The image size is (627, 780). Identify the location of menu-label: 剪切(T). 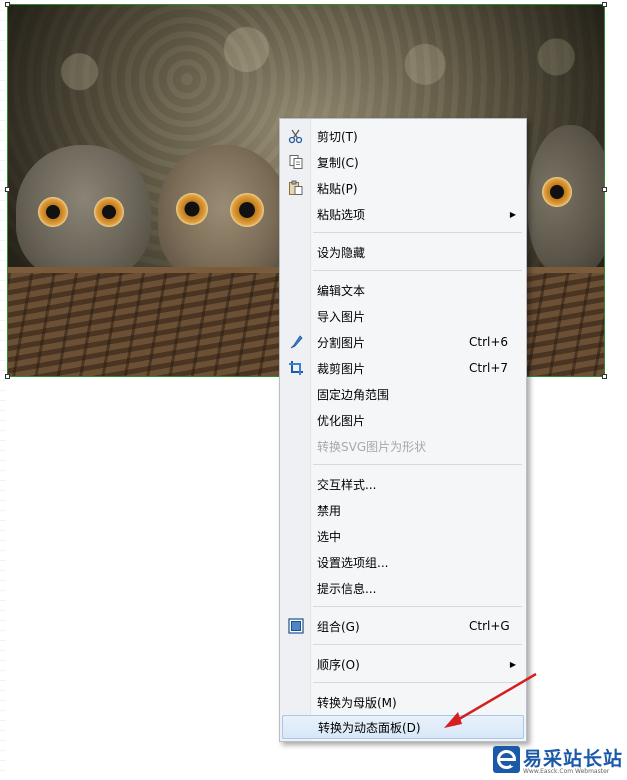
(337, 136).